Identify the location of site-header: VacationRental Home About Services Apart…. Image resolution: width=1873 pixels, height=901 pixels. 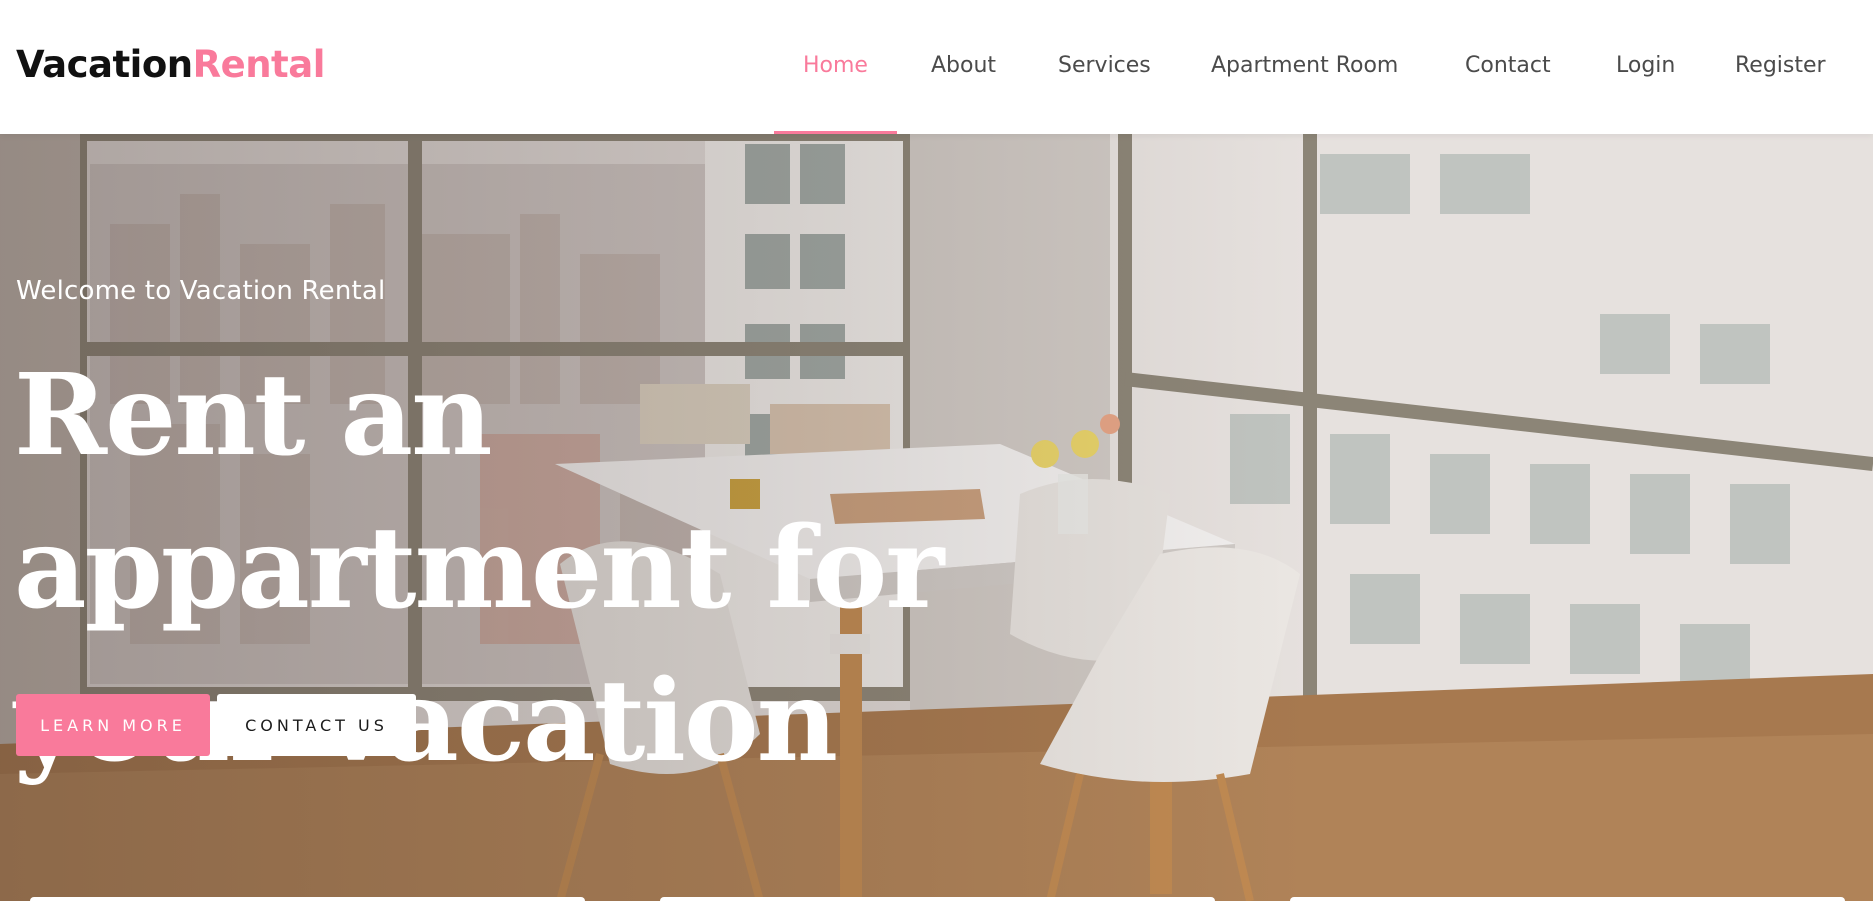
(936, 67).